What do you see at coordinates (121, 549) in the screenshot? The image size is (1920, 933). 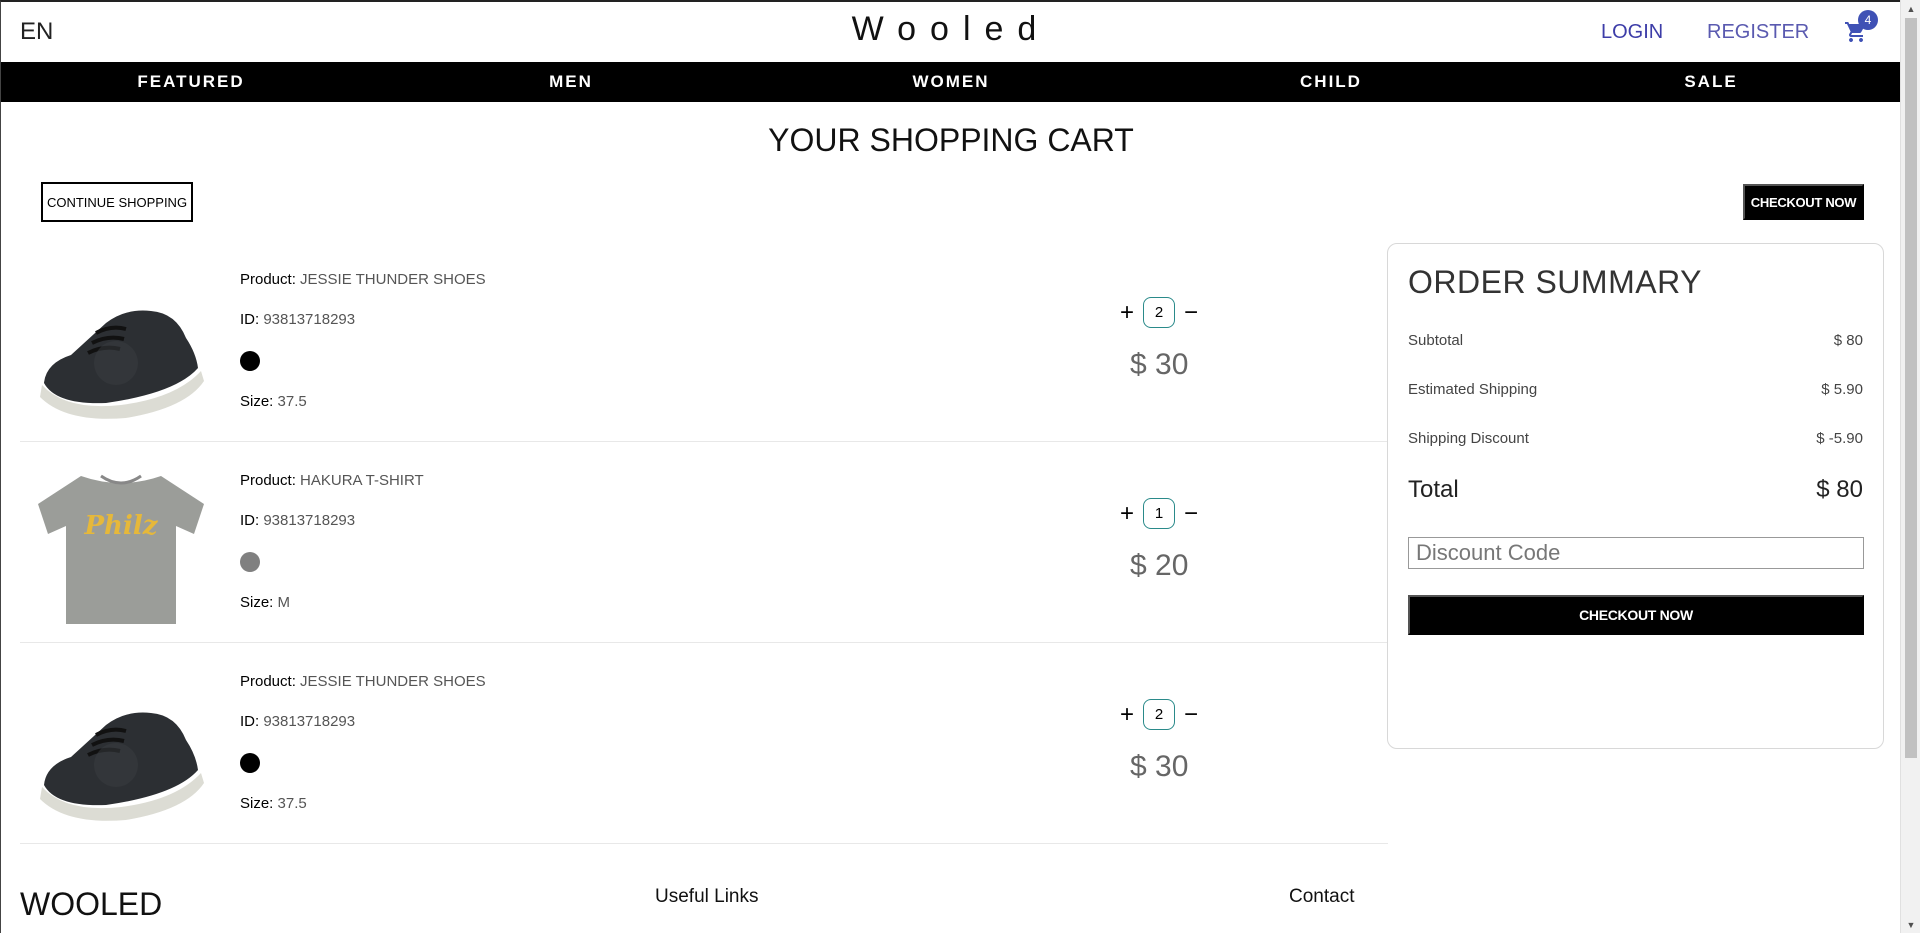 I see `tshirt-image: Philz` at bounding box center [121, 549].